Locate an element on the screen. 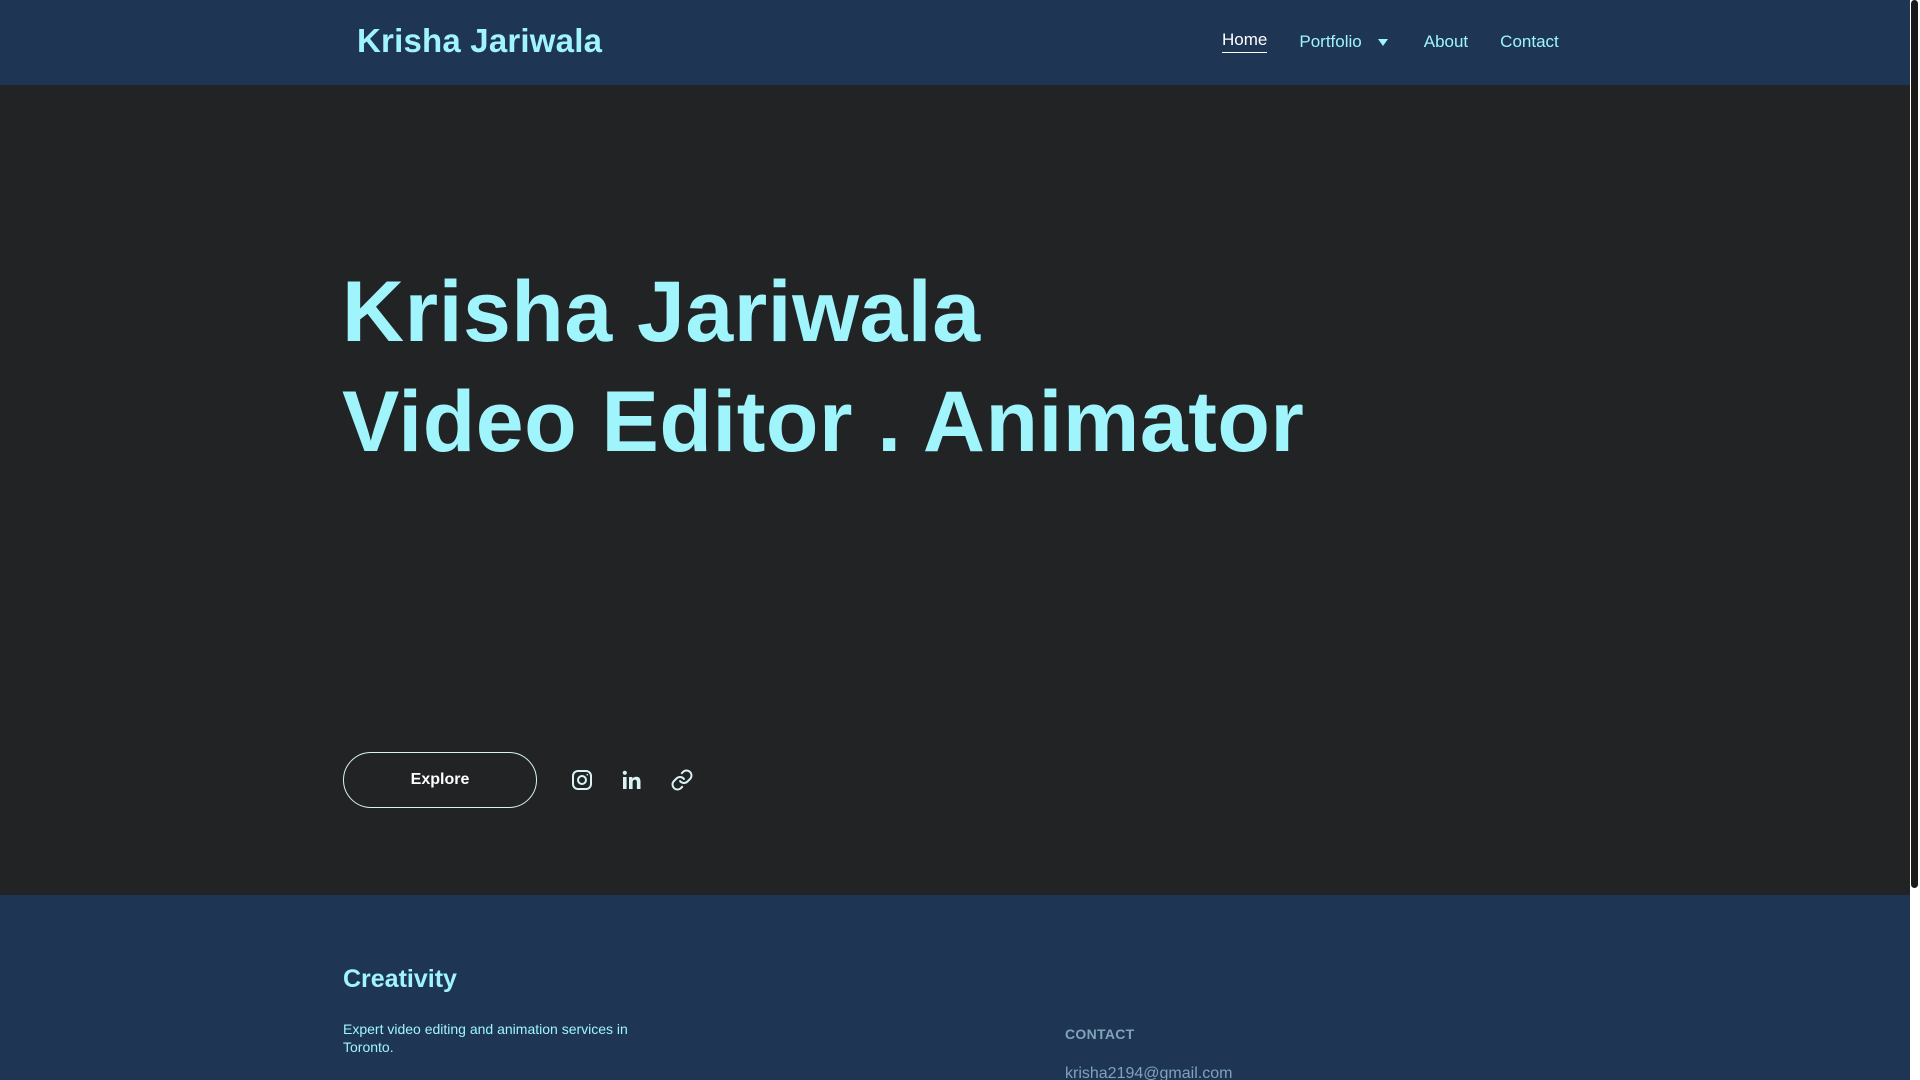  hero-actions: Explore is located at coordinates (531, 780).